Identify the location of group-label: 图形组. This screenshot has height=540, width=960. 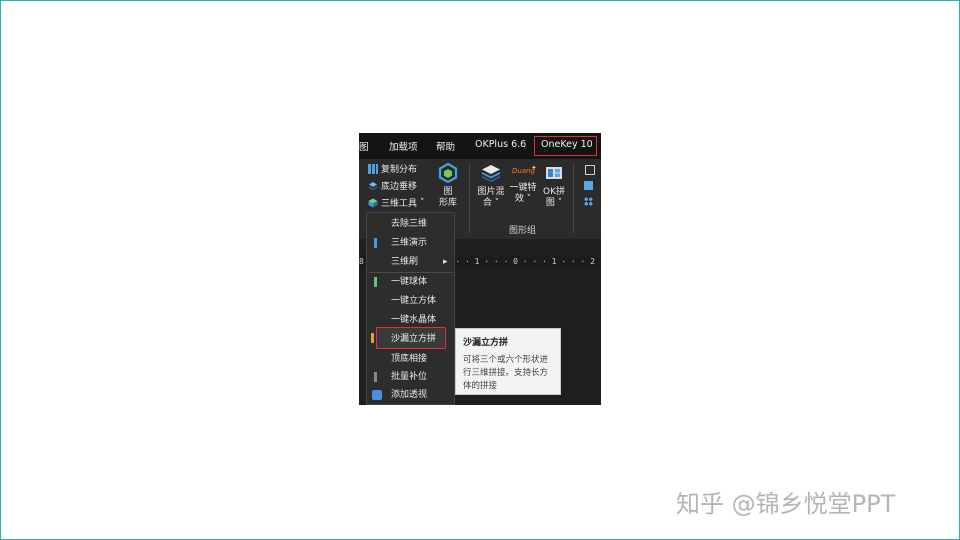
(523, 231).